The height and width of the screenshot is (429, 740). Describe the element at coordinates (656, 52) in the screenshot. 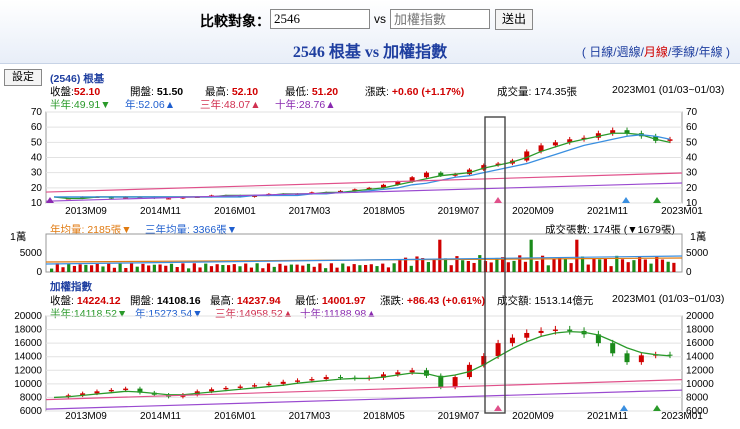

I see `period-link-monthly: 月線` at that location.